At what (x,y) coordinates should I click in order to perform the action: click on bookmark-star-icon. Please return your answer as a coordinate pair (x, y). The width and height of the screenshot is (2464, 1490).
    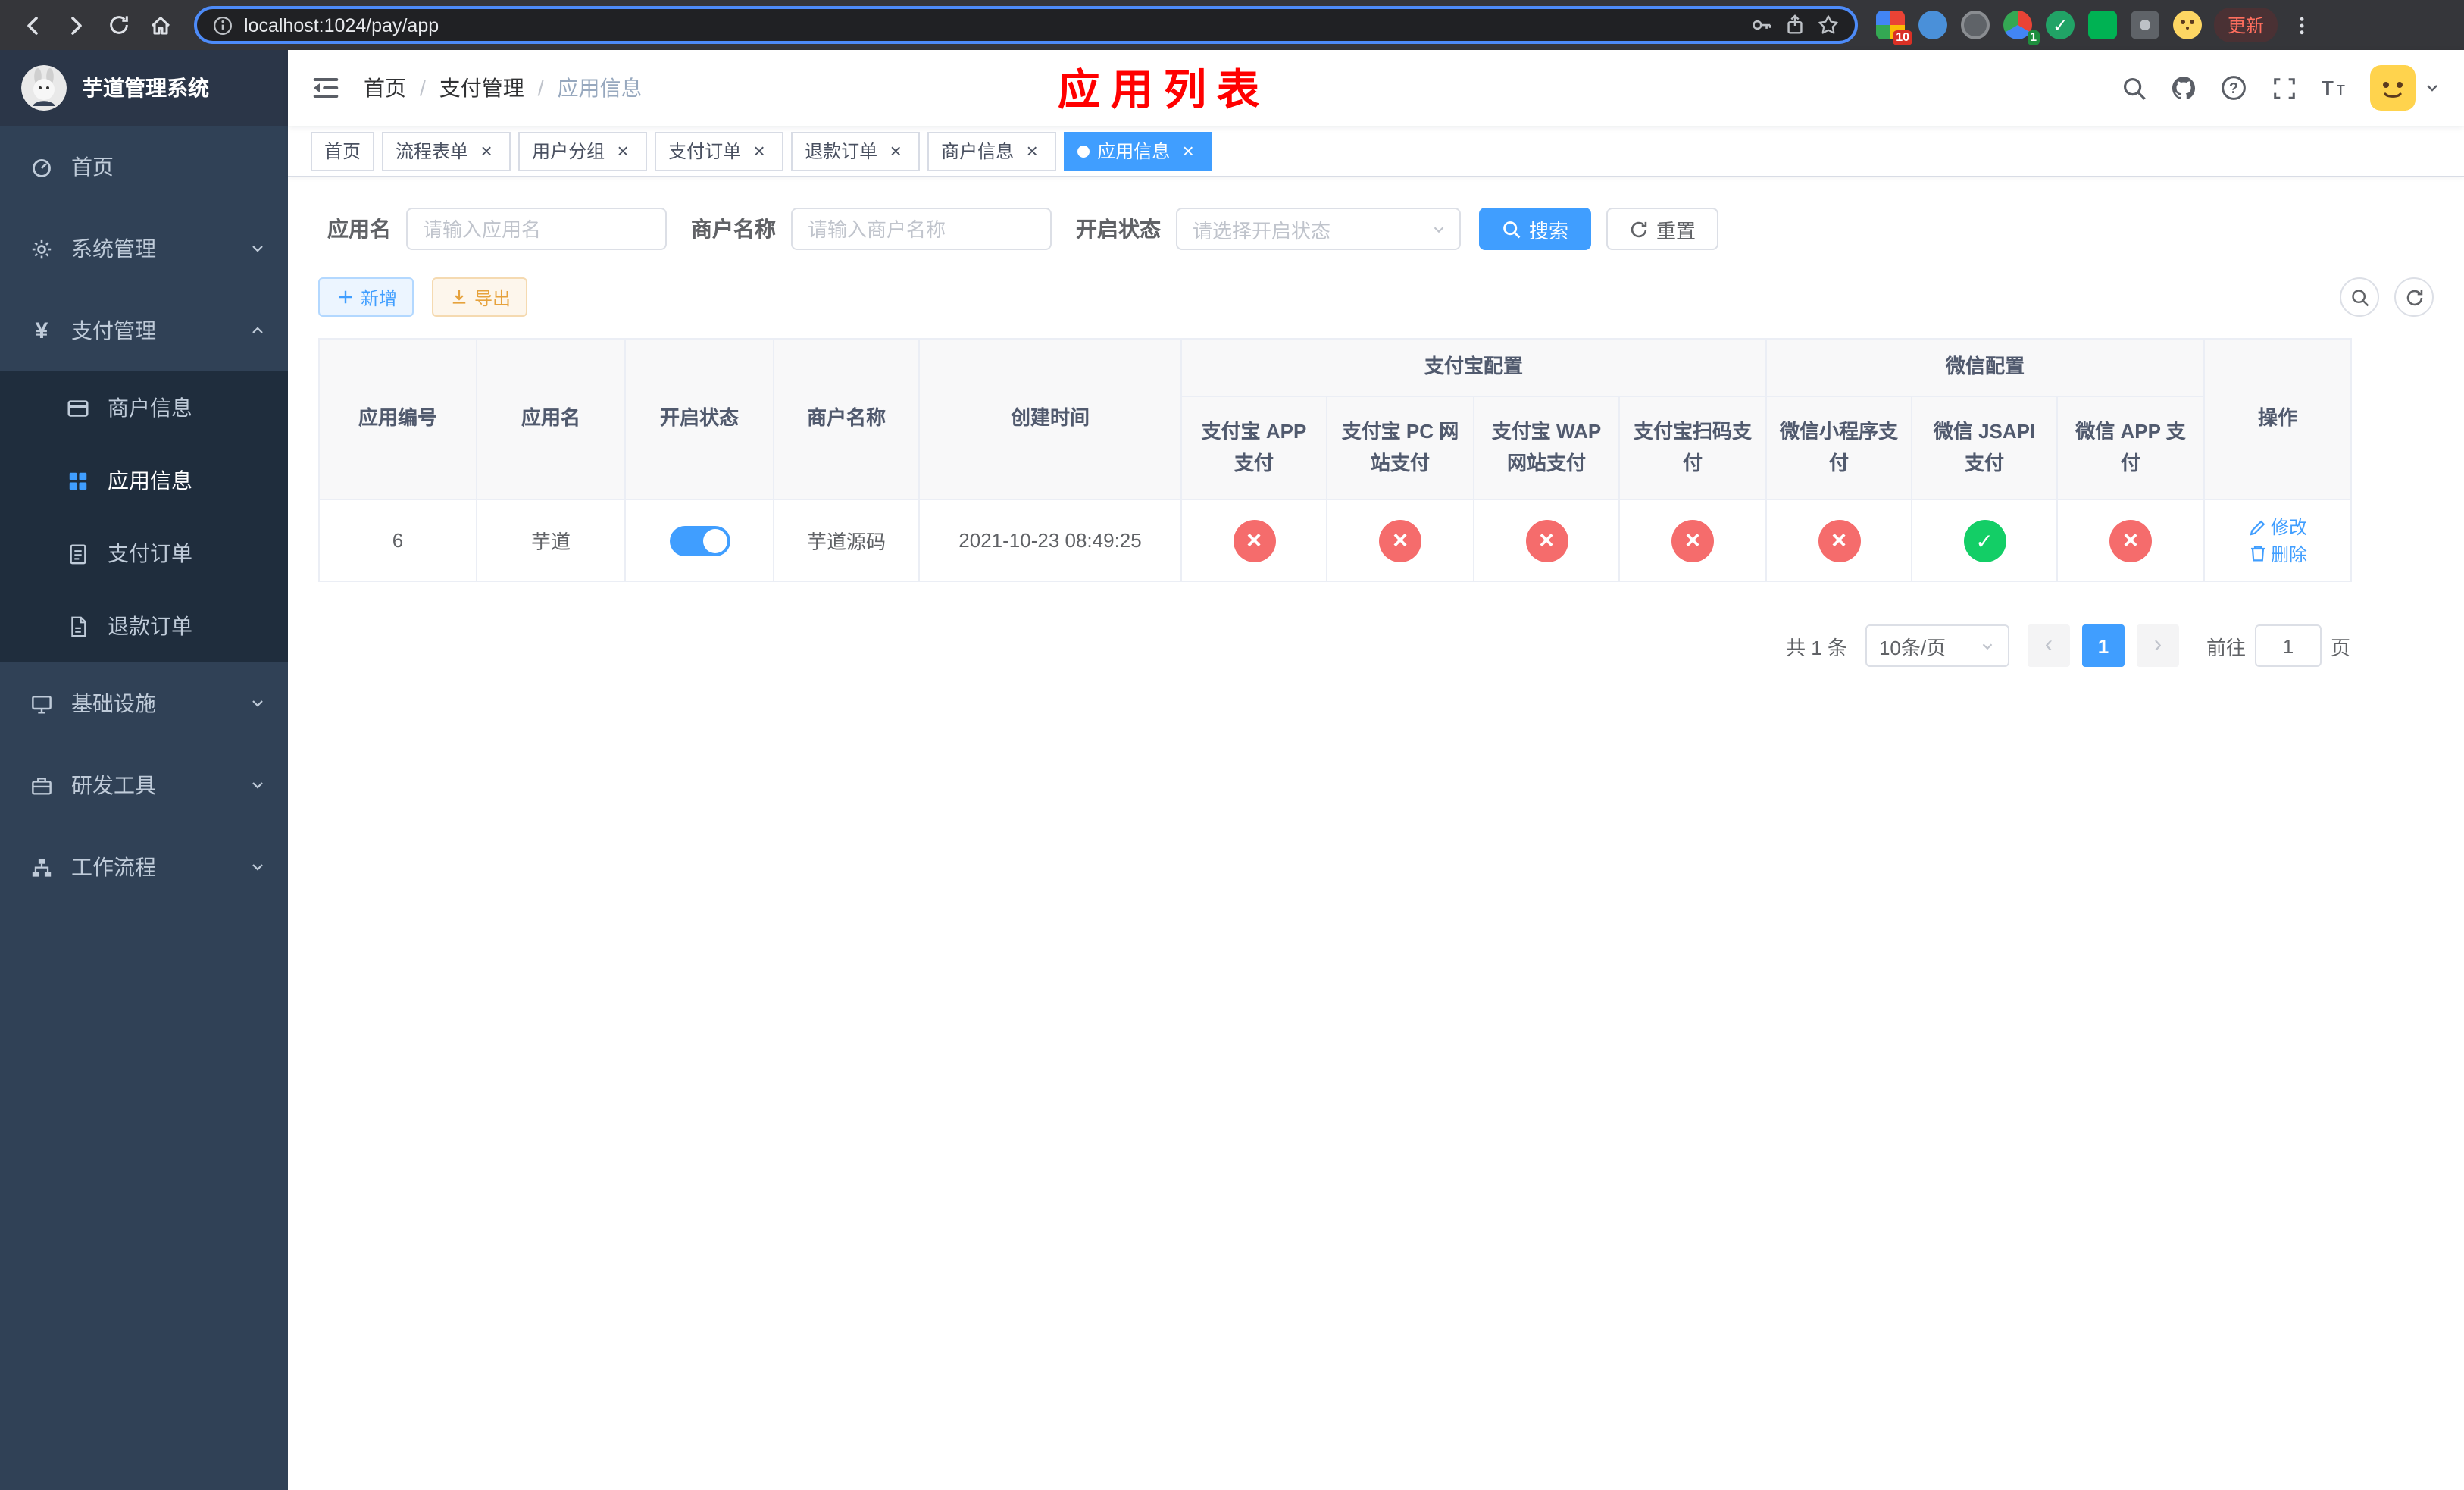
    Looking at the image, I should click on (1828, 25).